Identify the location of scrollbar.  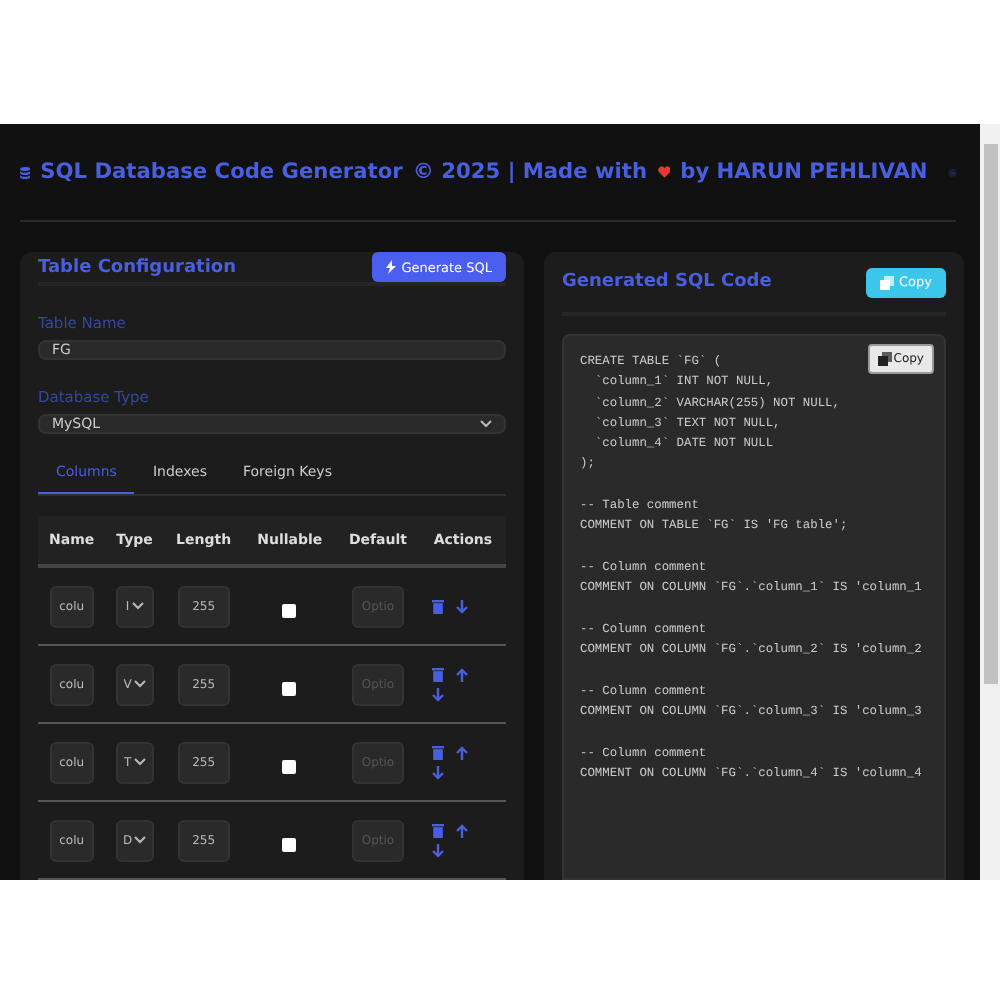
(990, 502).